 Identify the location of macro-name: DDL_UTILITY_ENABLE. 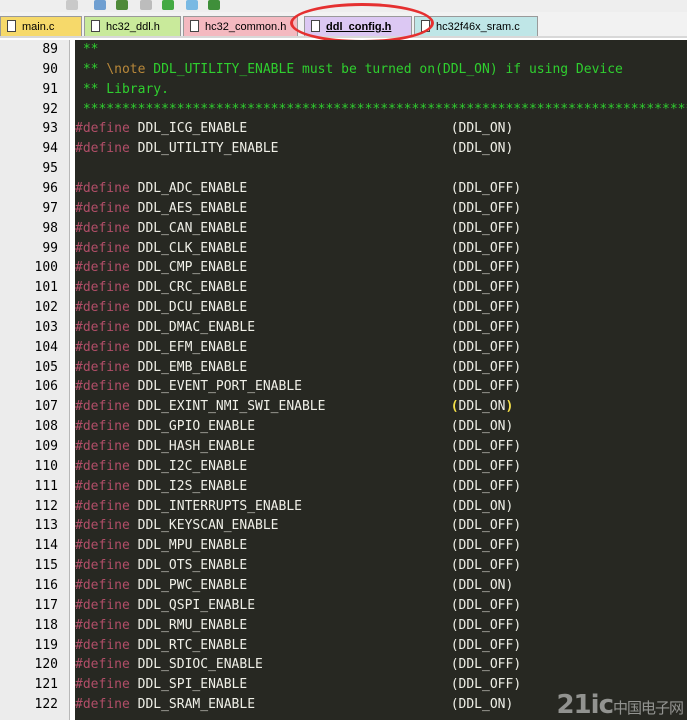
(204, 149).